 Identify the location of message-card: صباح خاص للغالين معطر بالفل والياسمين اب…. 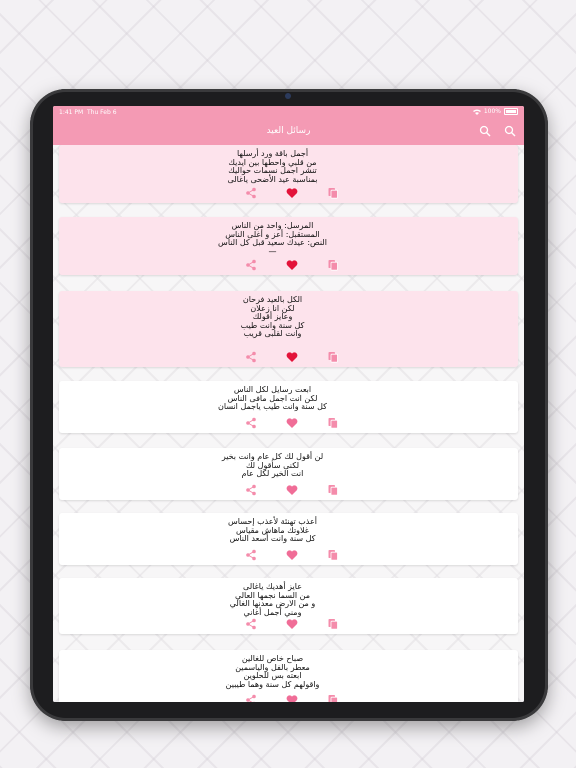
(288, 676).